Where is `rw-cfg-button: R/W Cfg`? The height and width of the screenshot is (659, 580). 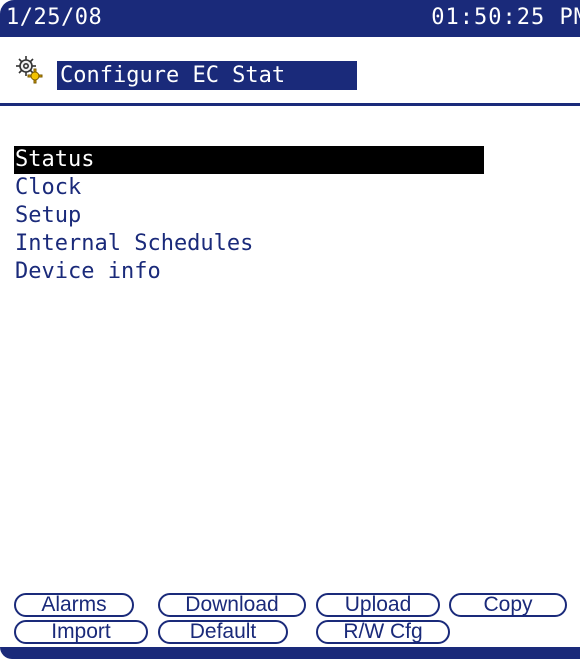
rw-cfg-button: R/W Cfg is located at coordinates (383, 632).